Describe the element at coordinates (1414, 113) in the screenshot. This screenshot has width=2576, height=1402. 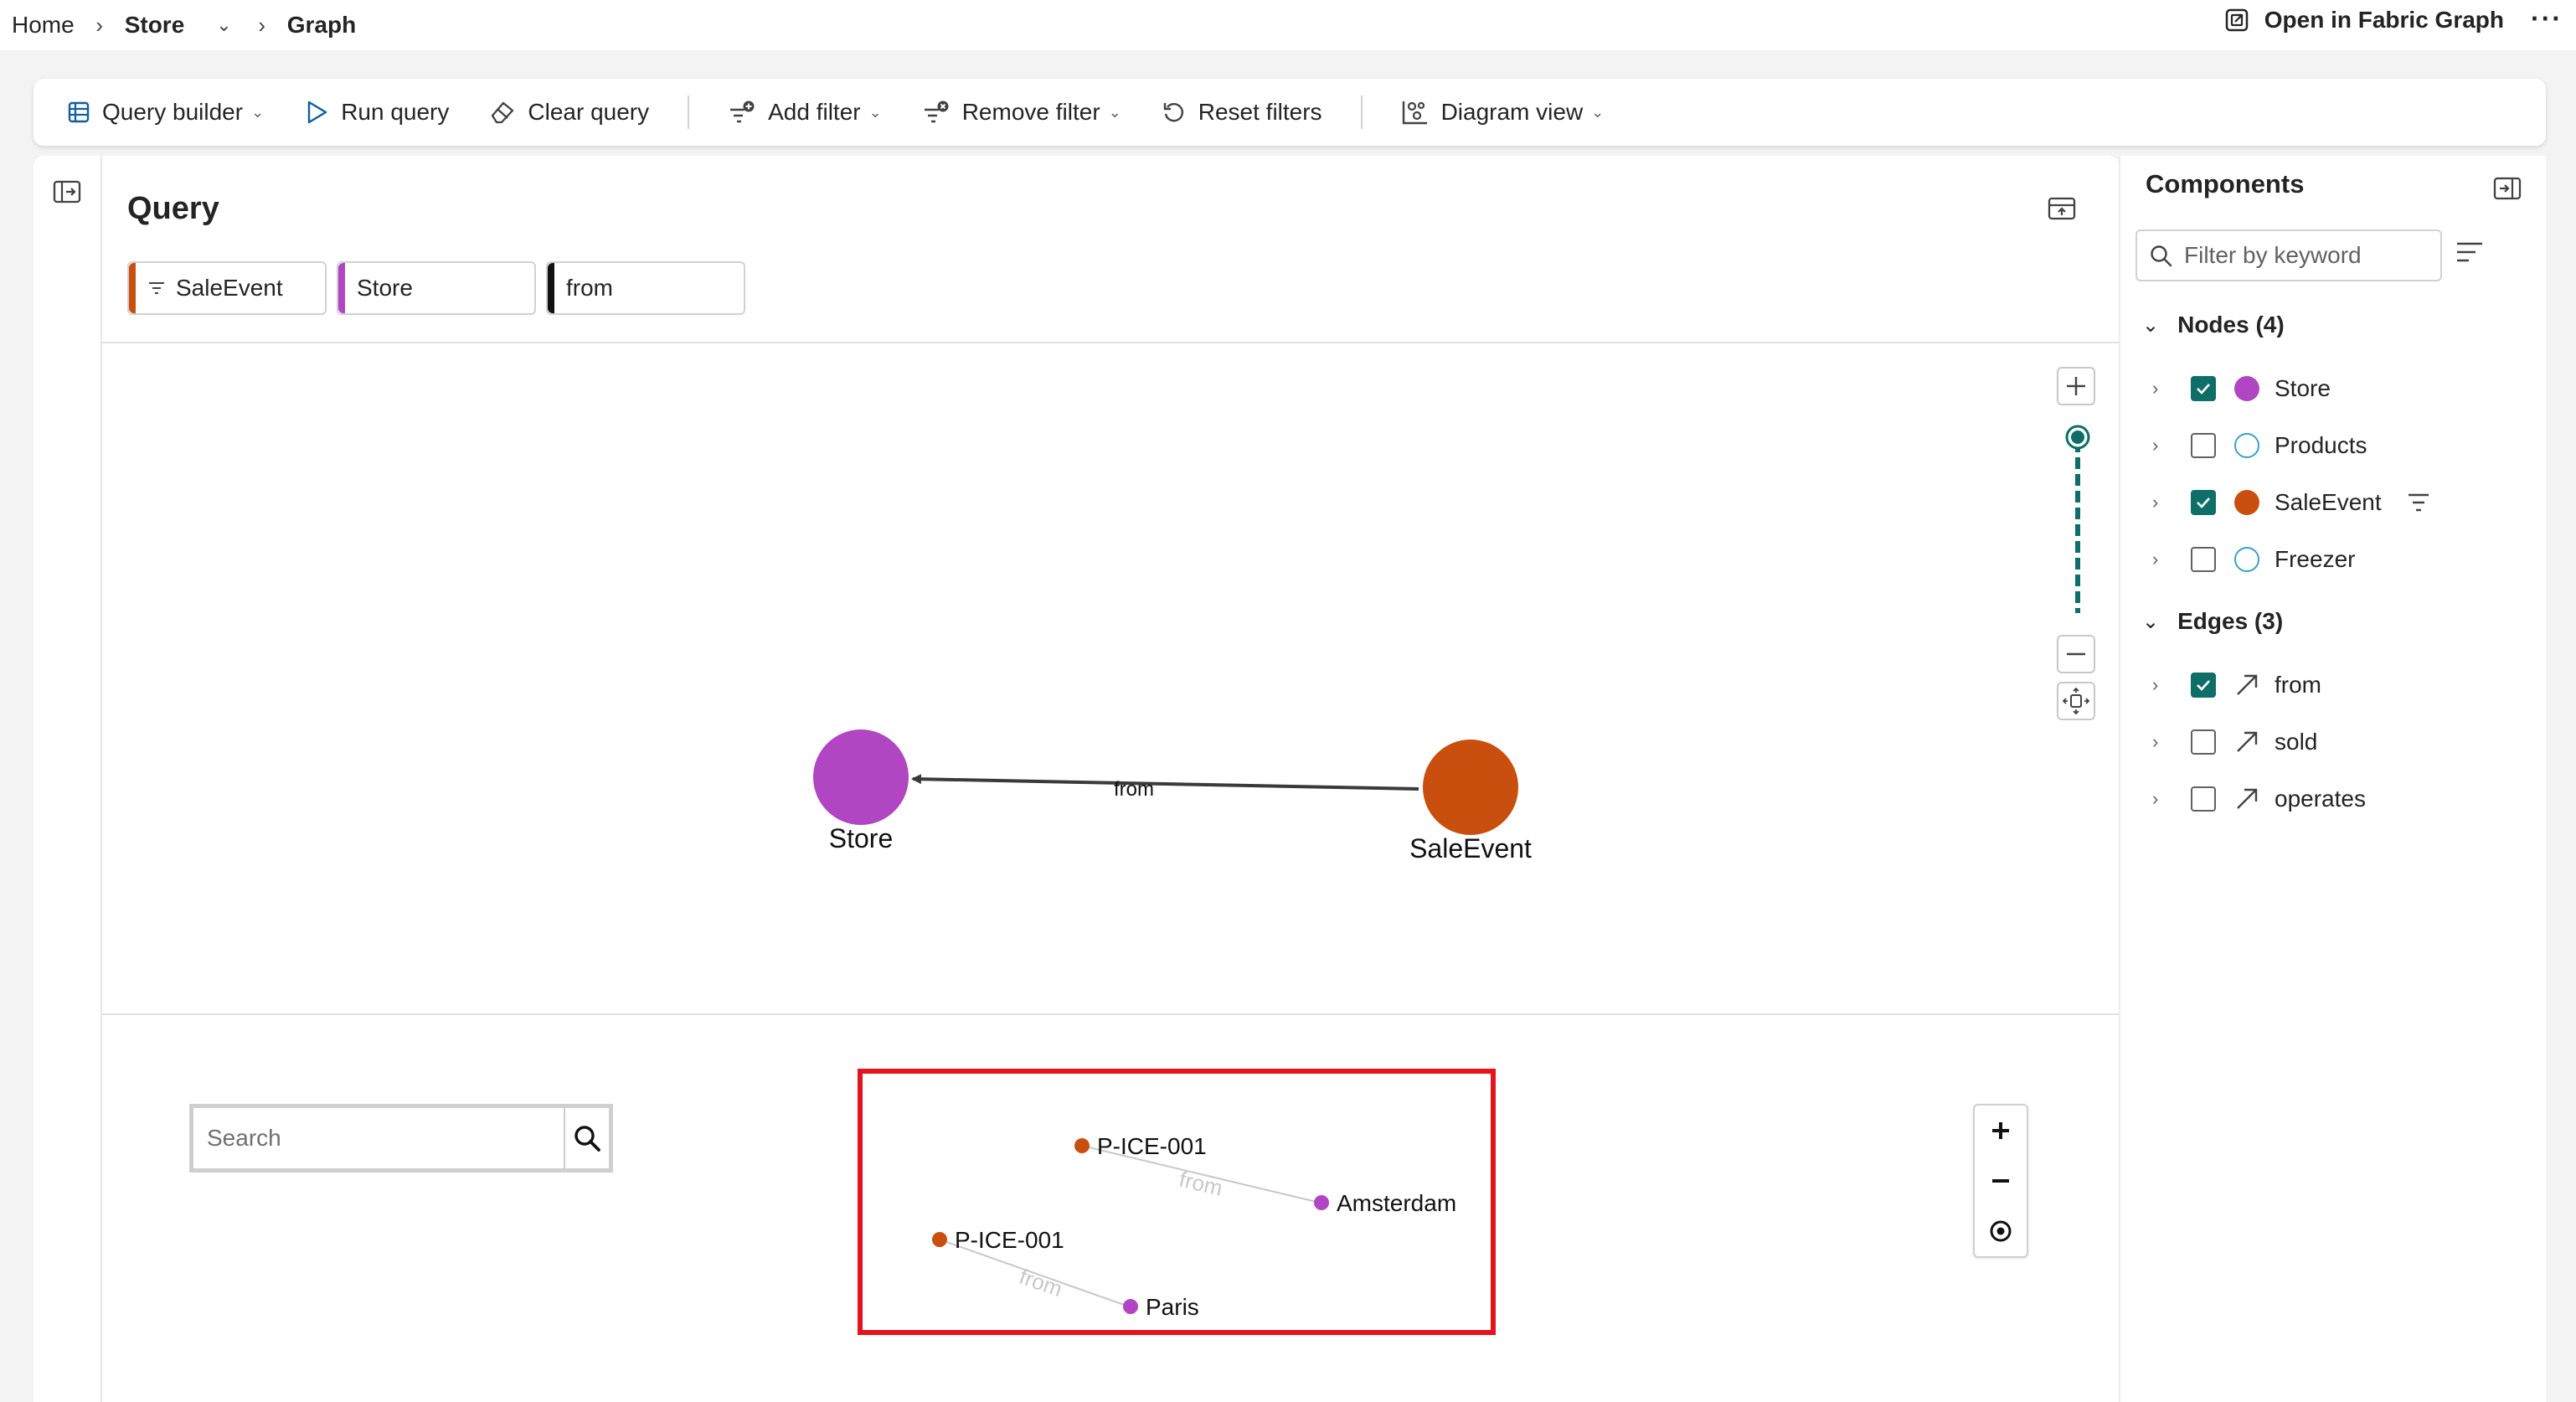
I see `diagram-icon` at that location.